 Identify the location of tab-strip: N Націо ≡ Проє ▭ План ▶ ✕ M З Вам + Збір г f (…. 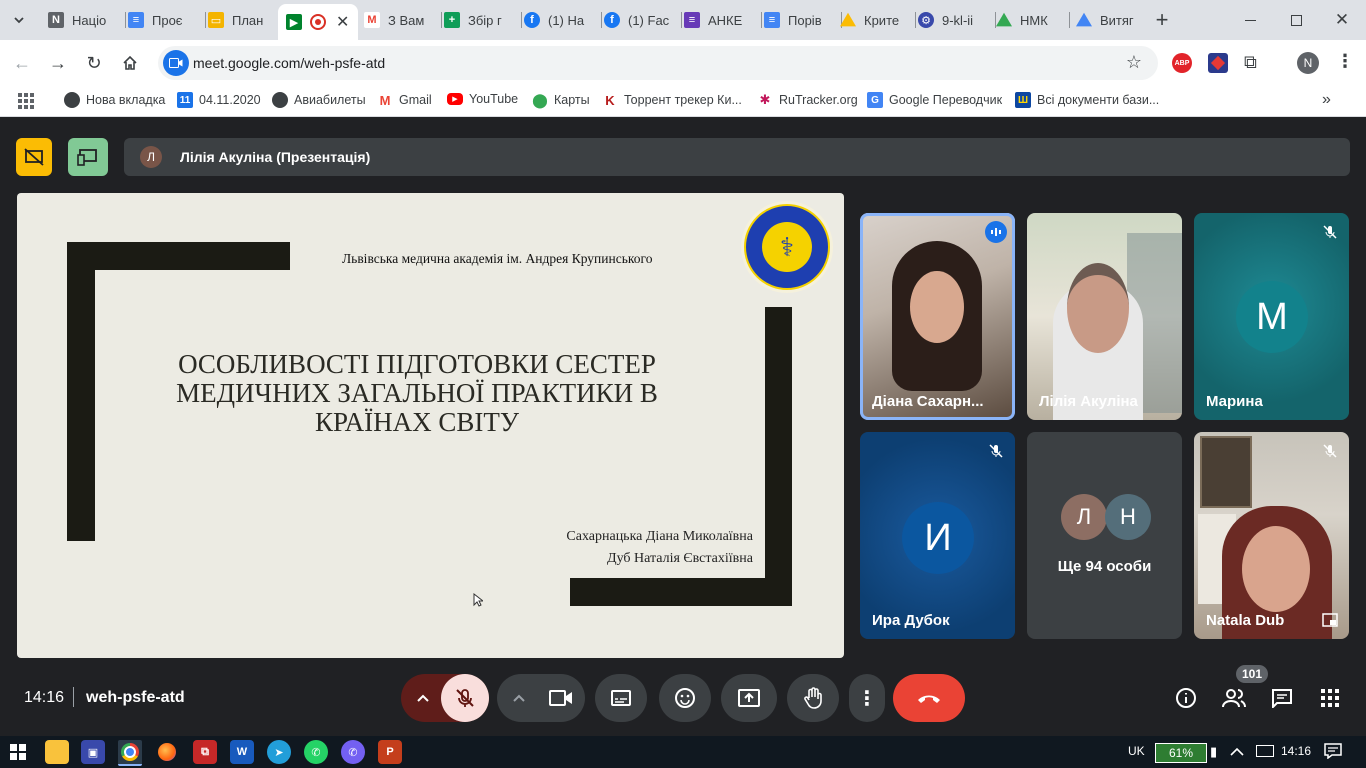
(683, 20).